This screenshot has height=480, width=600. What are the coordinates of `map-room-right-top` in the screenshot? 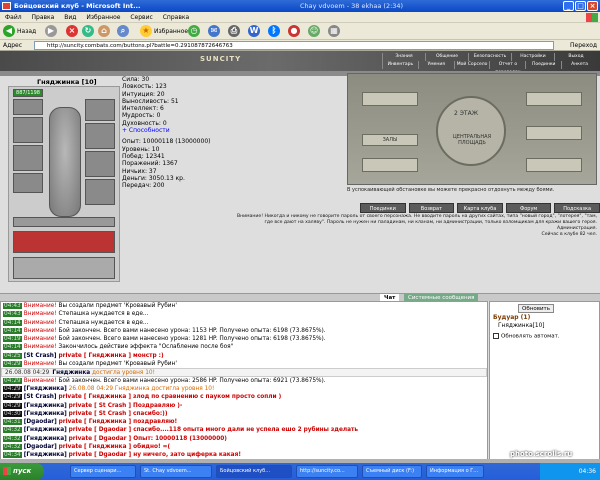 It's located at (554, 99).